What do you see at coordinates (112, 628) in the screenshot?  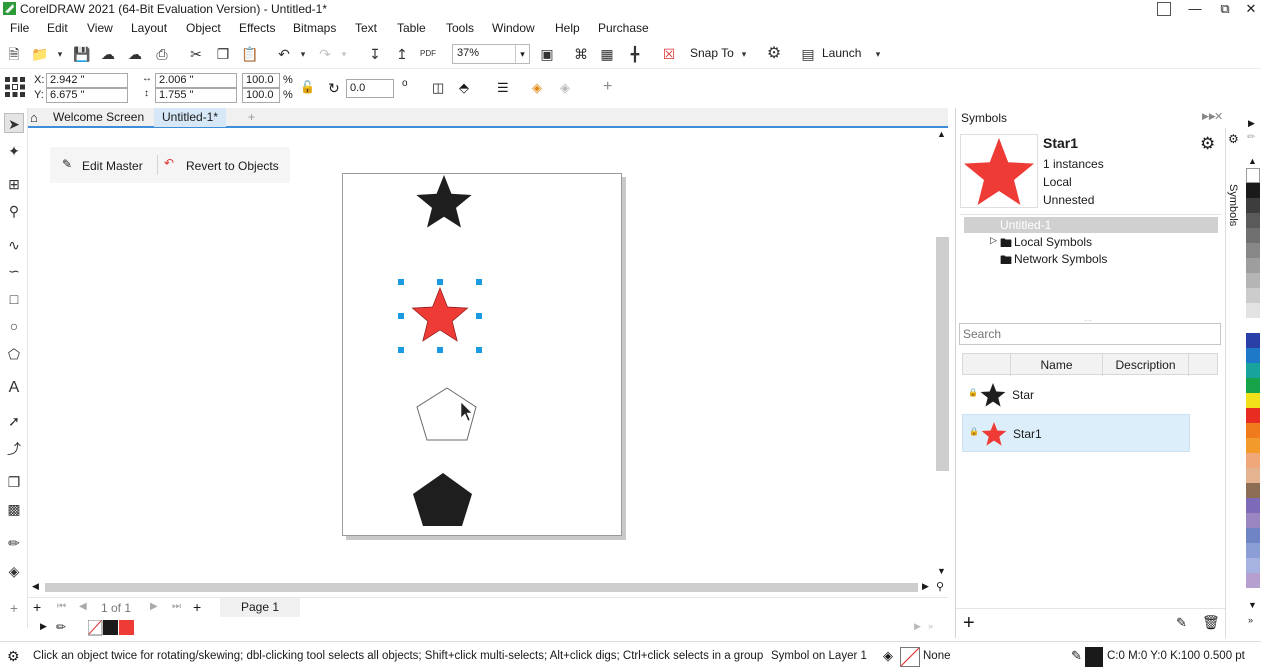 I see `document-swatches` at bounding box center [112, 628].